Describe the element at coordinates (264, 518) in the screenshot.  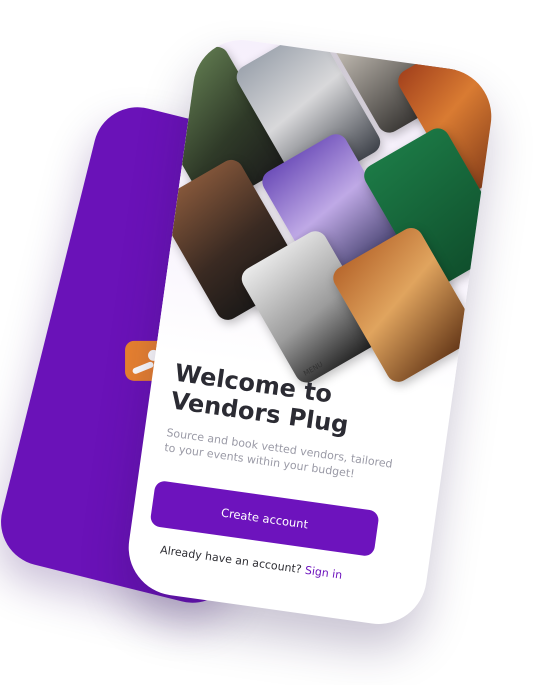
I see `create-account-button: Create account` at that location.